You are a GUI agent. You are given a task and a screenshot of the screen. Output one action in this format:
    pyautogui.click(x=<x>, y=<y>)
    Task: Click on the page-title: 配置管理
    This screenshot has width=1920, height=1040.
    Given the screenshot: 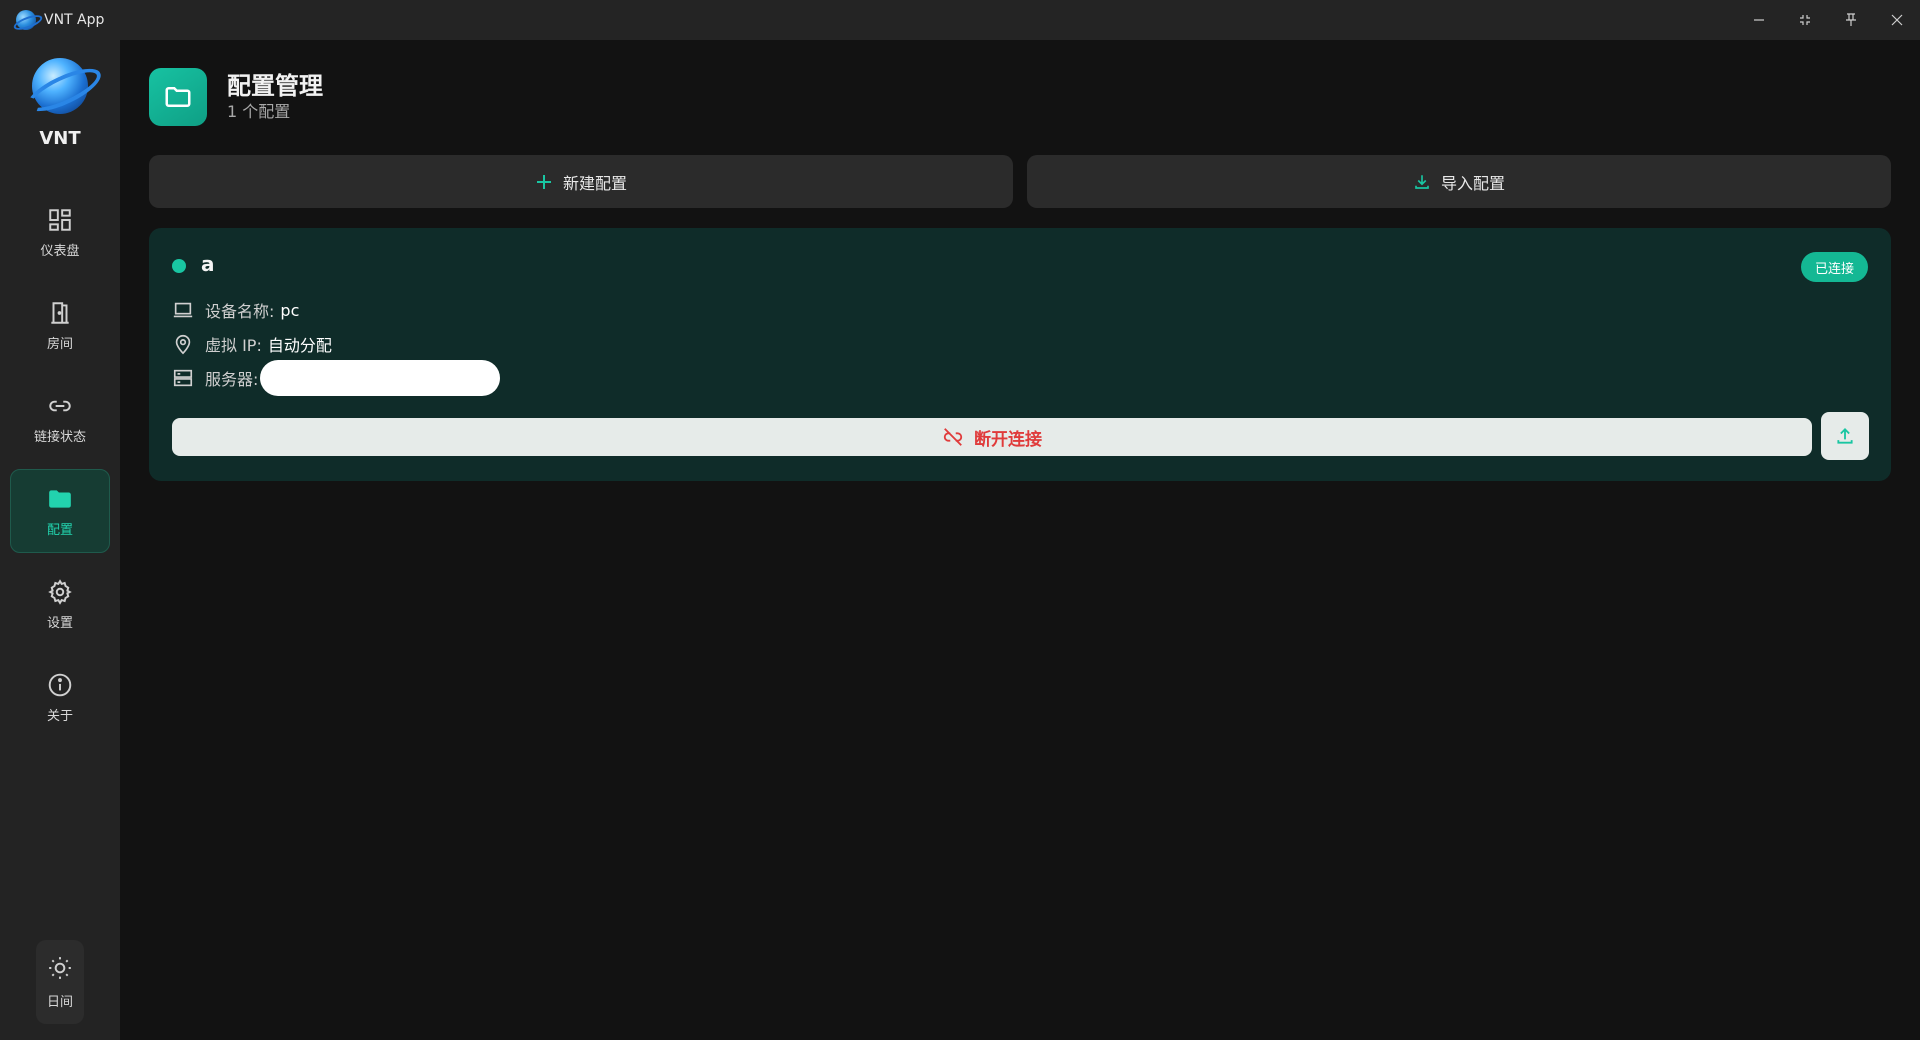 What is the action you would take?
    pyautogui.click(x=275, y=86)
    